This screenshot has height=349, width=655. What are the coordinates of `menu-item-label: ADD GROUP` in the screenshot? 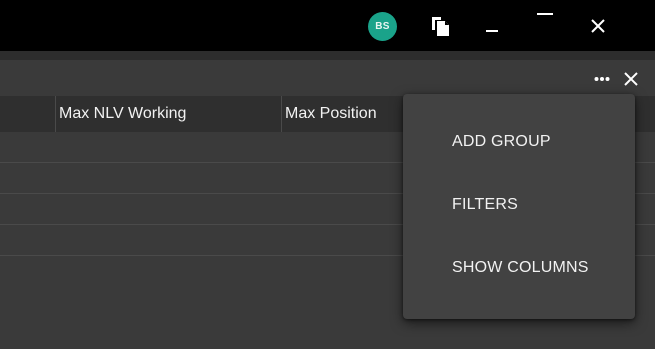 It's located at (501, 141).